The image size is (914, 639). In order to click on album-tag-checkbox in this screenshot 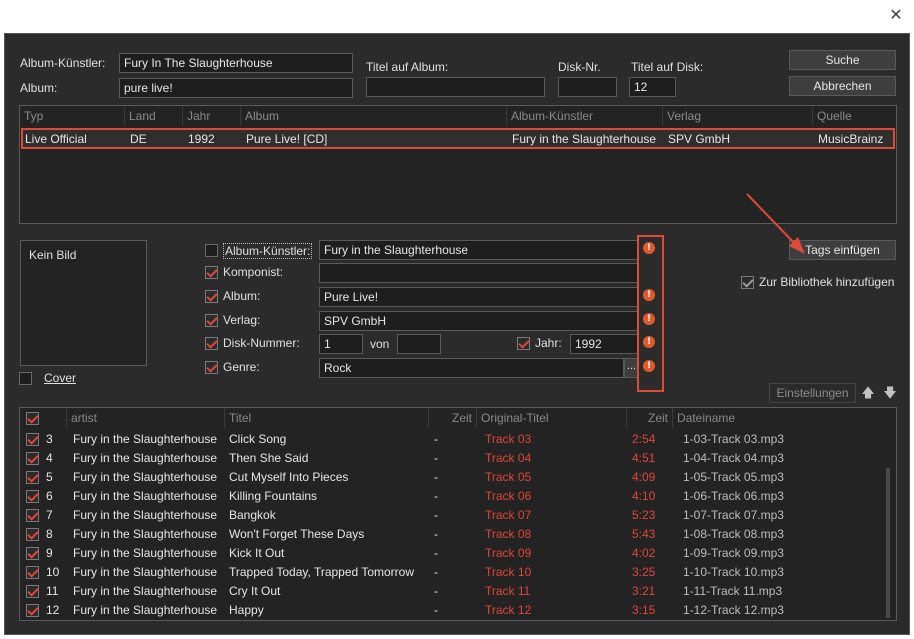, I will do `click(211, 296)`.